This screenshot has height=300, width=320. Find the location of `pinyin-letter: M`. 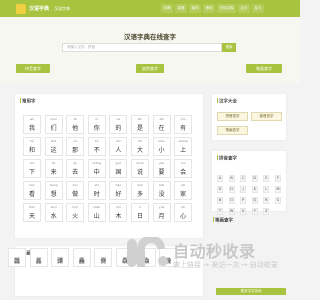

pinyin-letter: M is located at coordinates (277, 189).